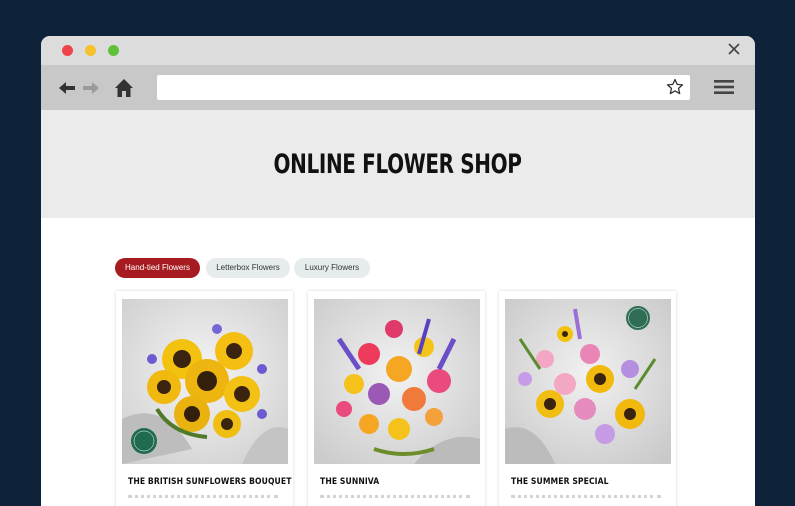 This screenshot has height=506, width=795. What do you see at coordinates (734, 49) in the screenshot?
I see `close-icon` at bounding box center [734, 49].